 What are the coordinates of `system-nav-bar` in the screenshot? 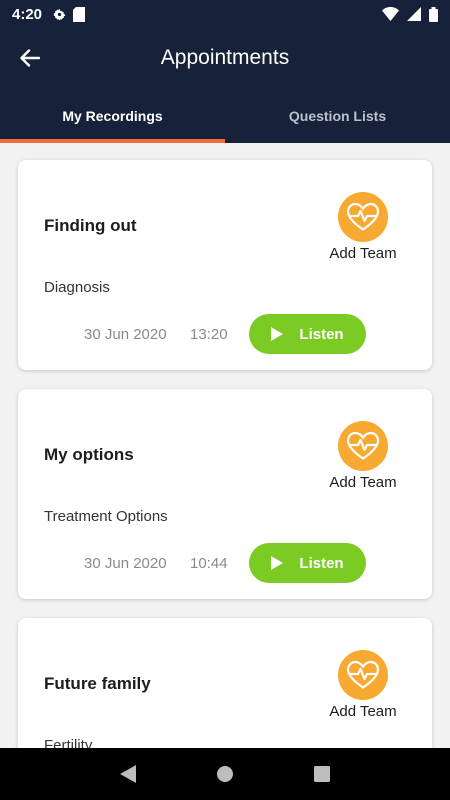 It's located at (225, 774).